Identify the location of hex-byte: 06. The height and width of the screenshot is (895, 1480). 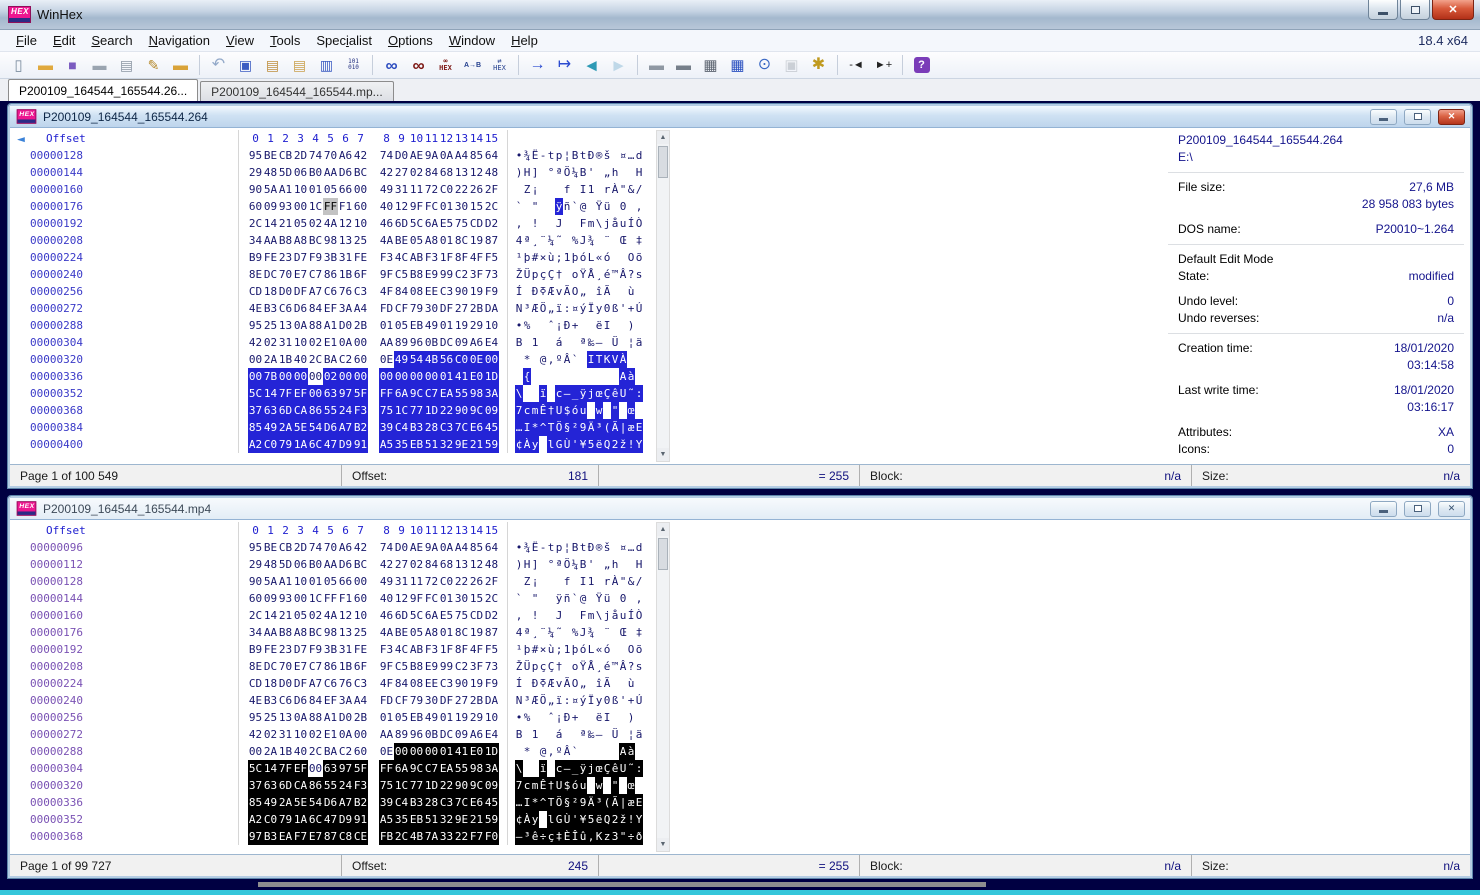
(300, 564).